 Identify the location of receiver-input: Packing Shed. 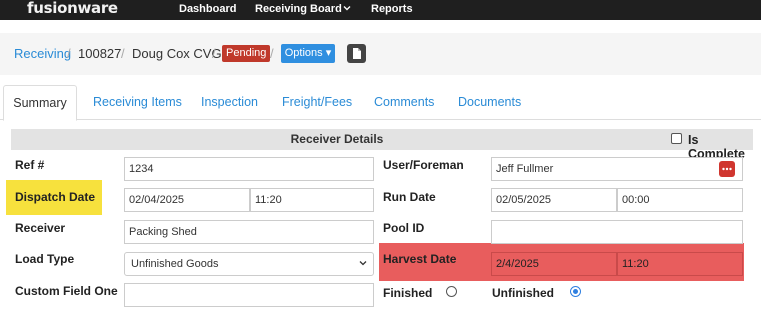
(249, 232).